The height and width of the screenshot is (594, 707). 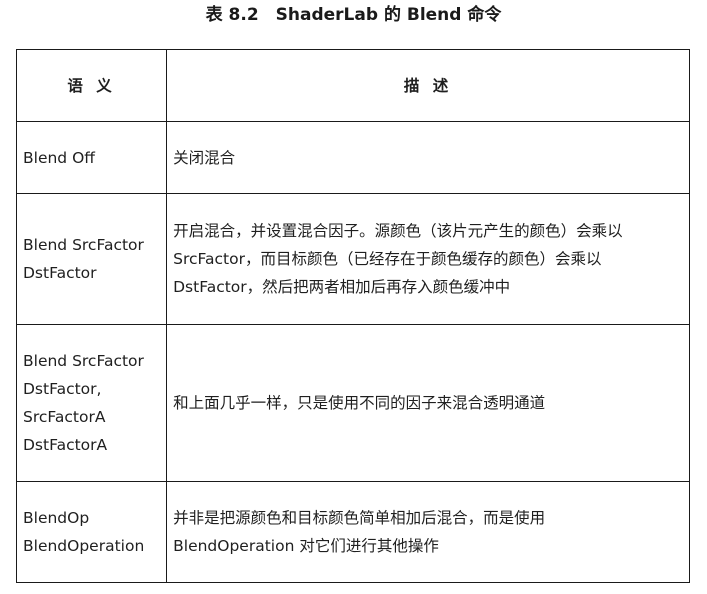 What do you see at coordinates (91, 85) in the screenshot?
I see `header-semantic: 语 义` at bounding box center [91, 85].